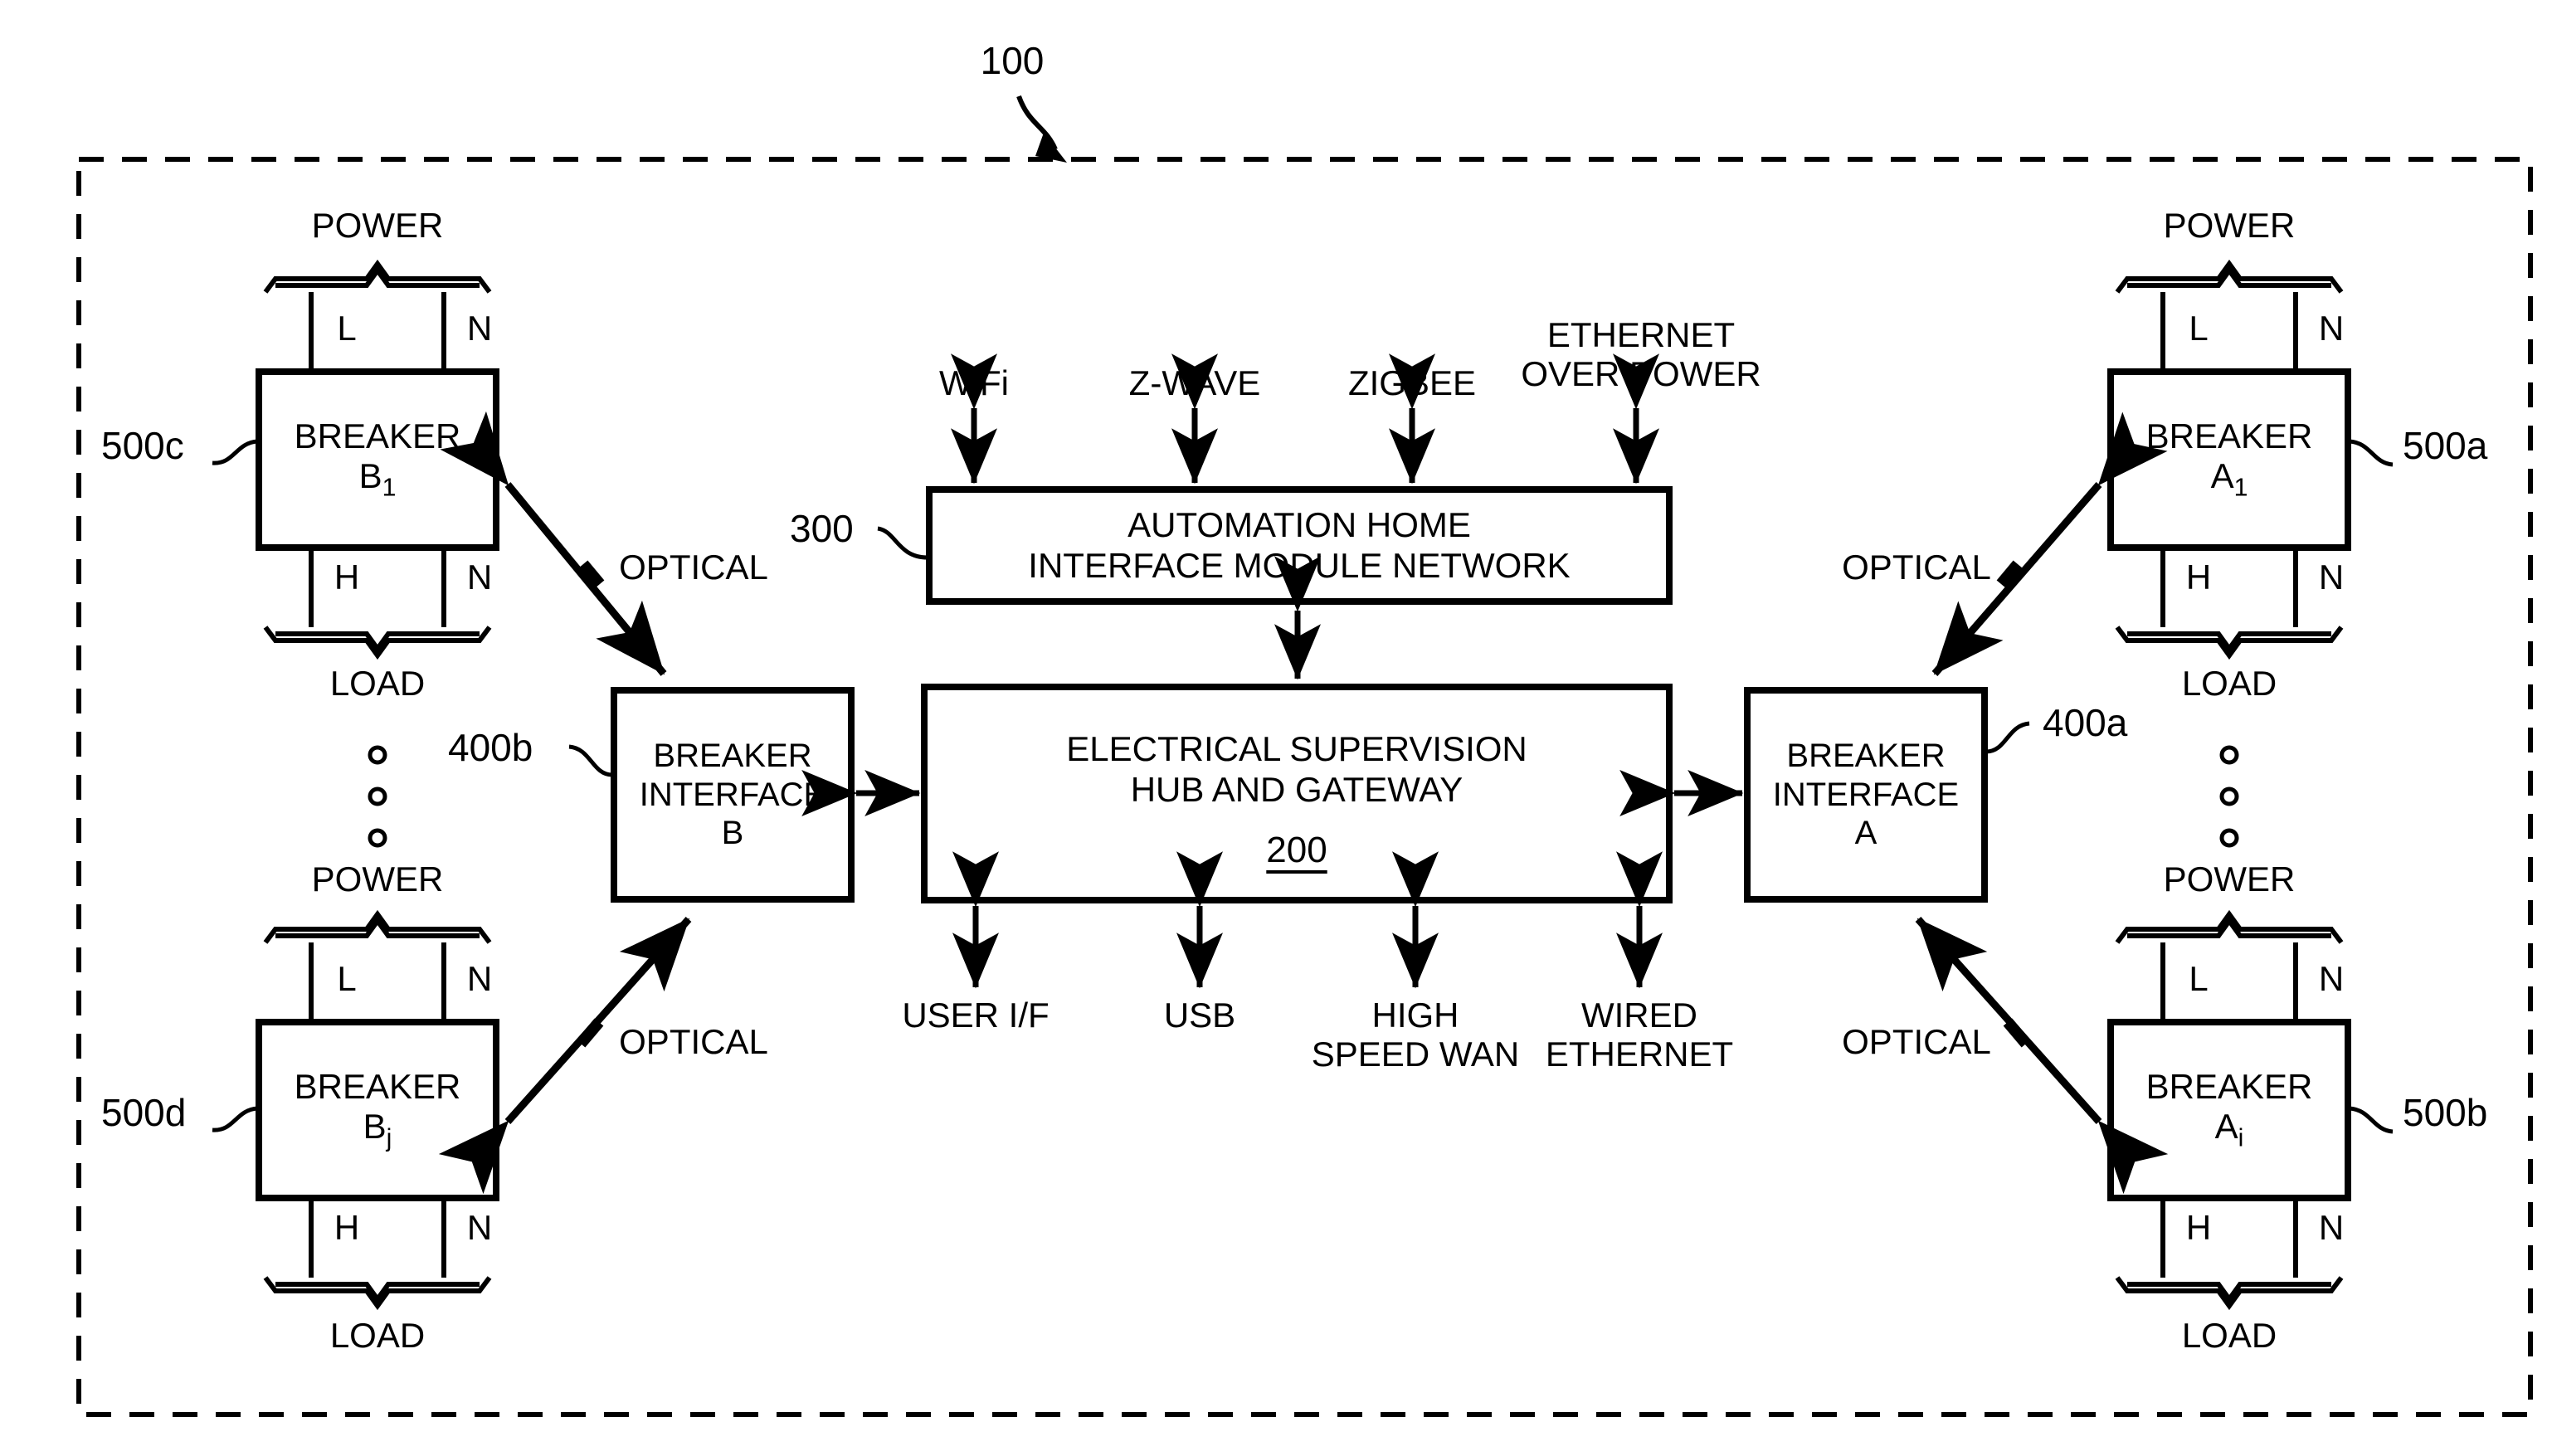 The height and width of the screenshot is (1456, 2552). What do you see at coordinates (1296, 850) in the screenshot?
I see `hub-ref-200: 200` at bounding box center [1296, 850].